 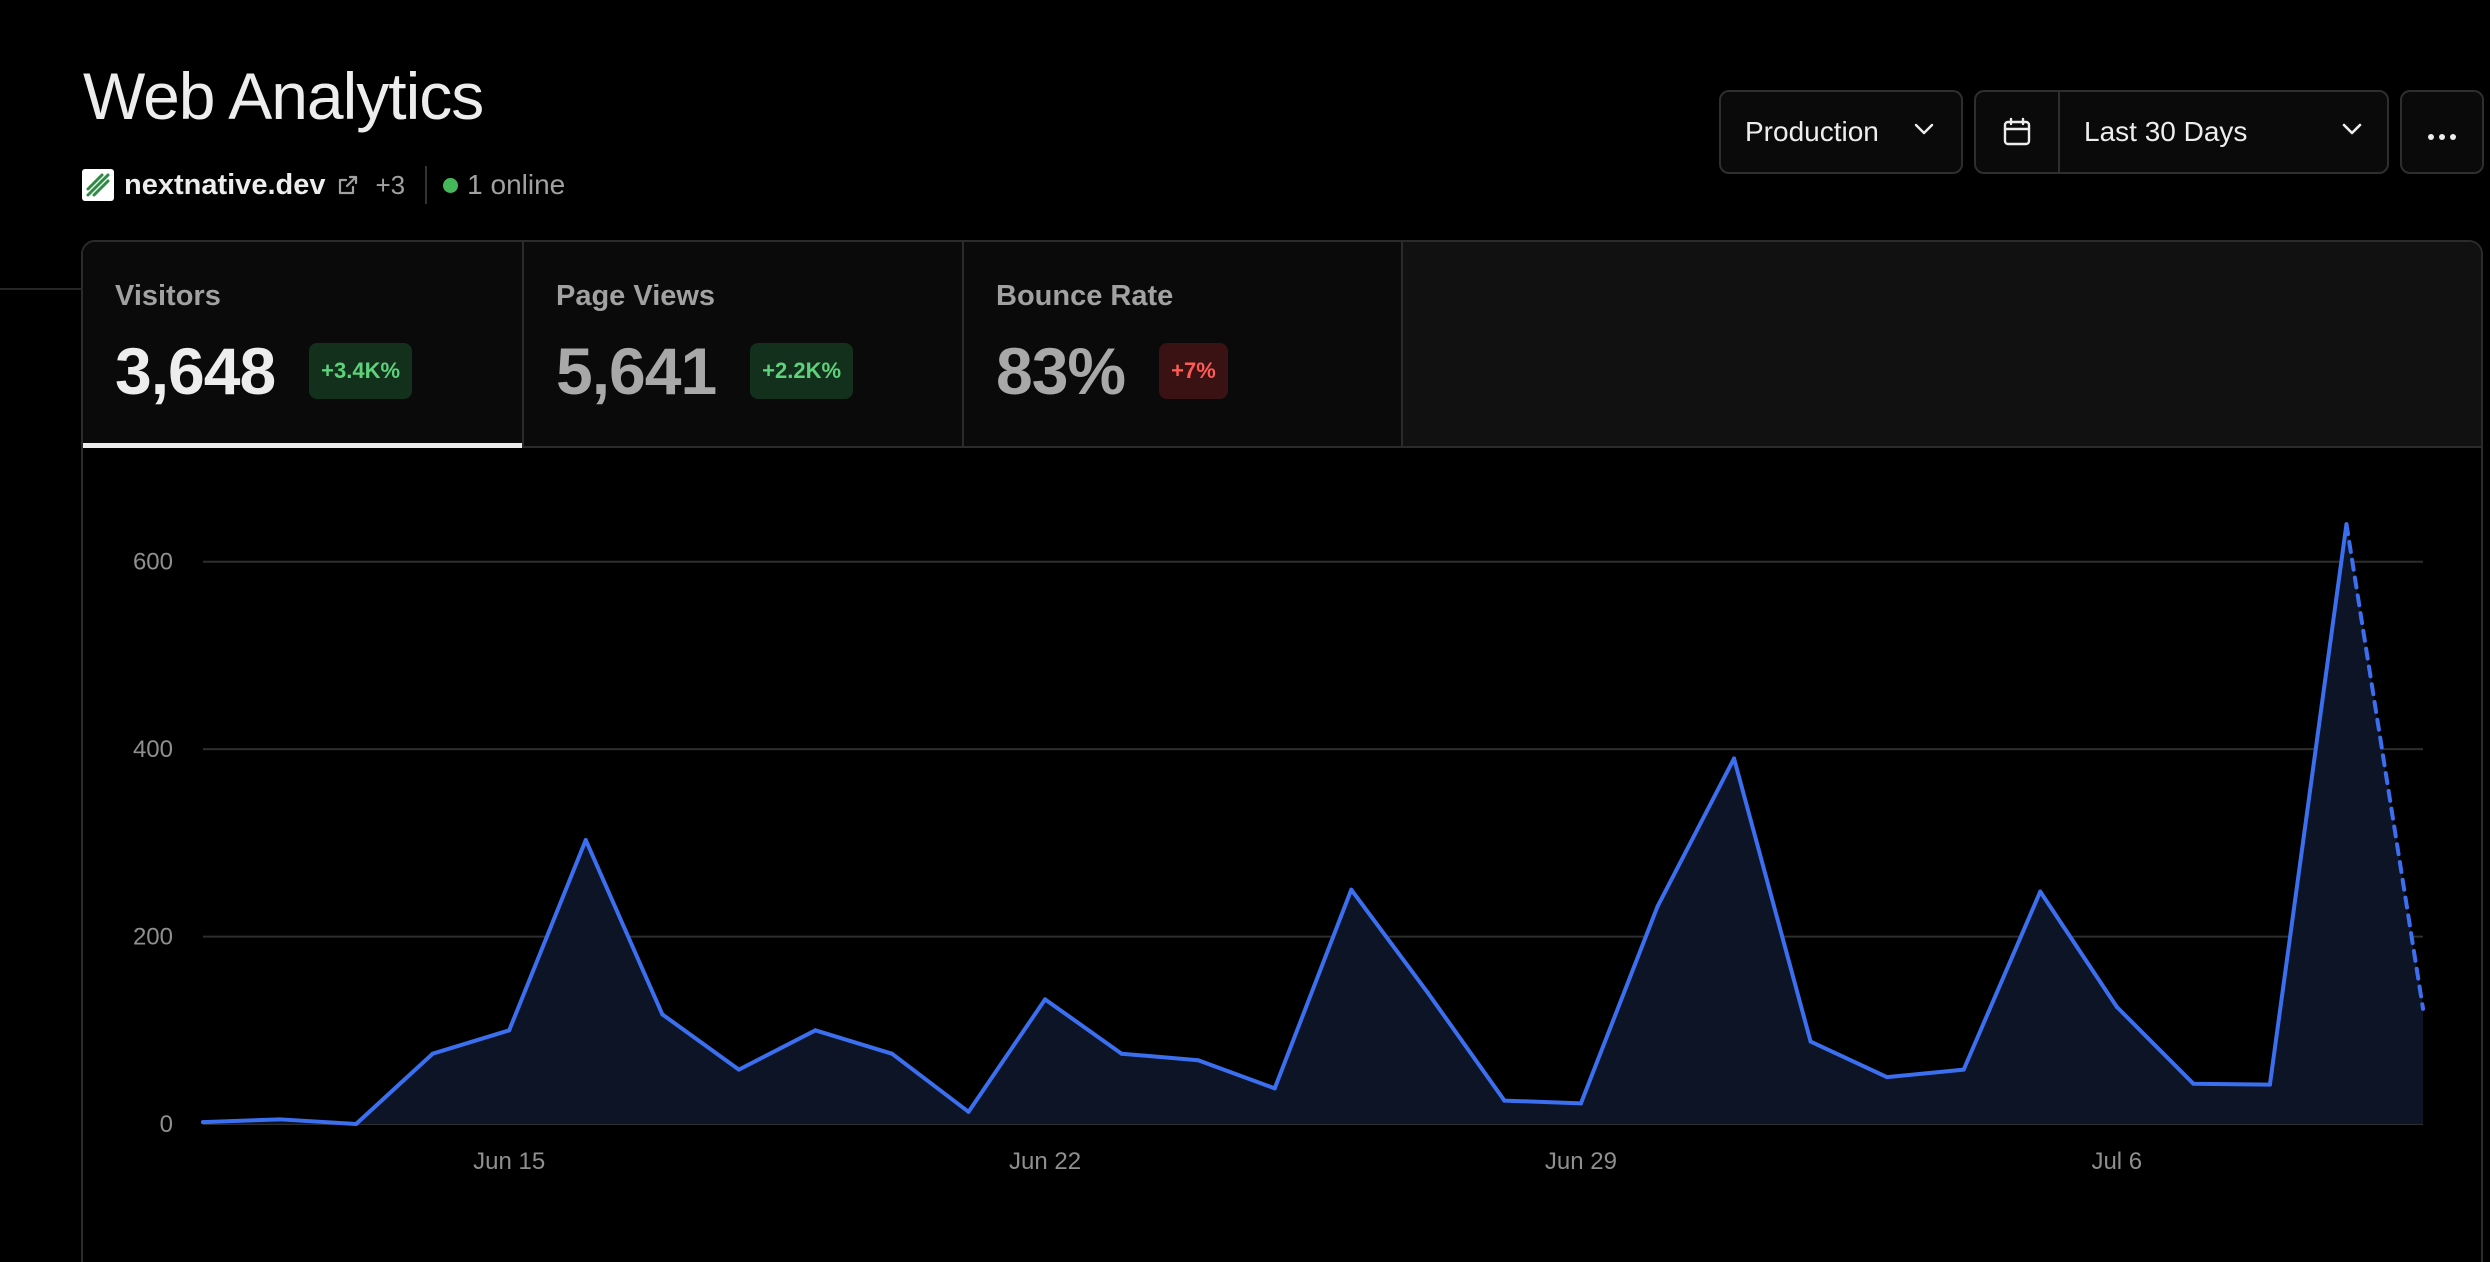 I want to click on x-tick-label: Jun 22, so click(x=1045, y=1161).